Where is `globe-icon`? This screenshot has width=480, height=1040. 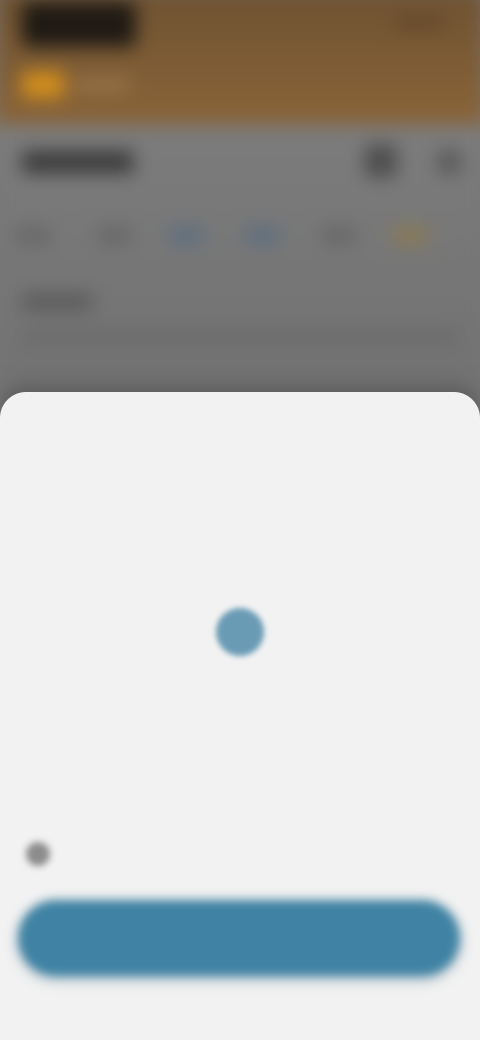 globe-icon is located at coordinates (38, 854).